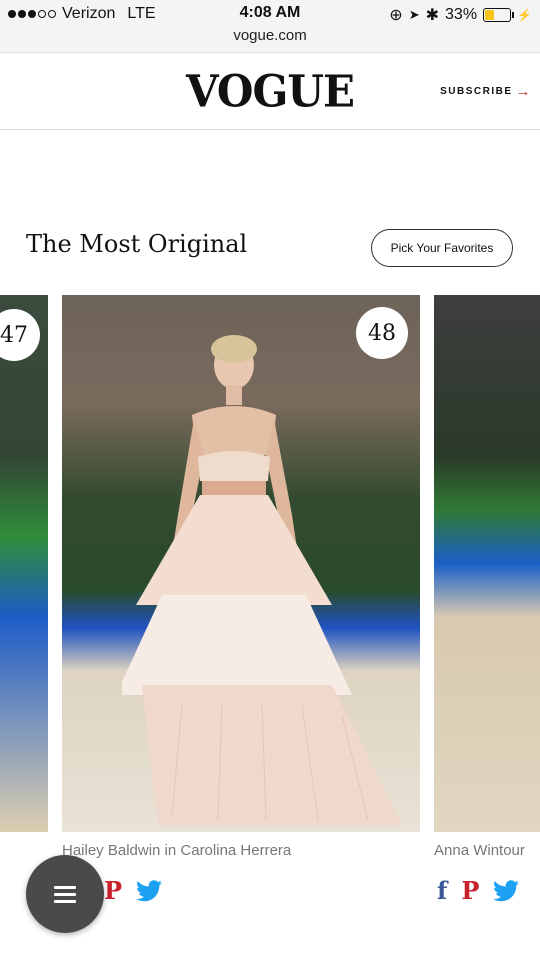  I want to click on pick-favorites-button: Pick Your Favorites, so click(442, 248).